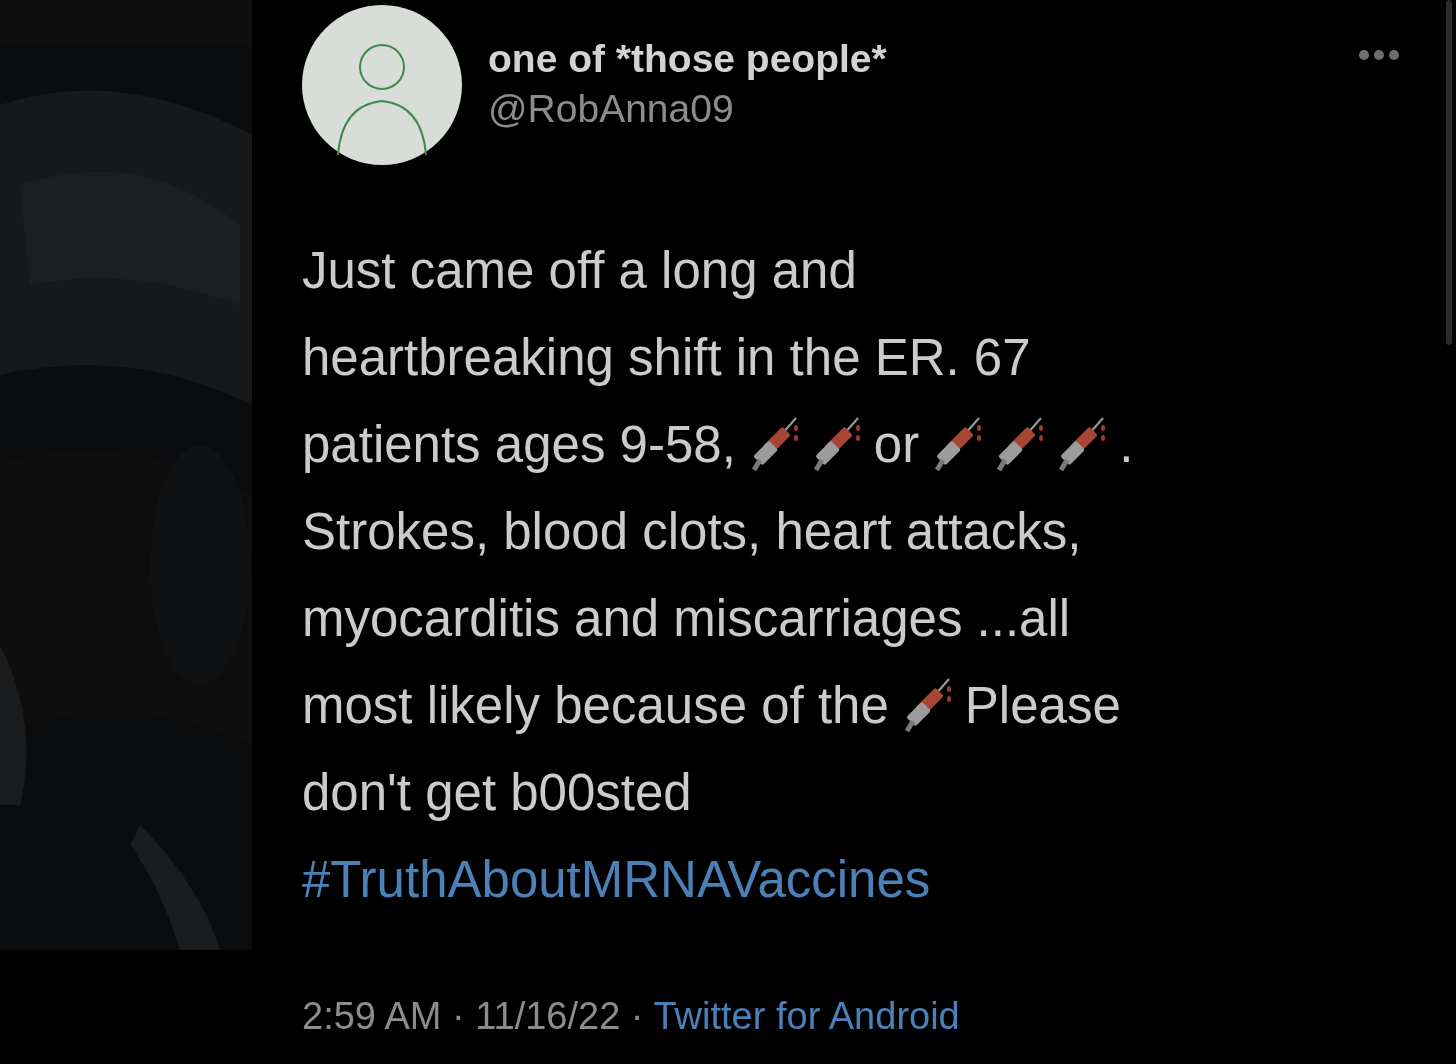 This screenshot has height=1064, width=1456. What do you see at coordinates (497, 792) in the screenshot?
I see `tweet-text: don't get b00sted` at bounding box center [497, 792].